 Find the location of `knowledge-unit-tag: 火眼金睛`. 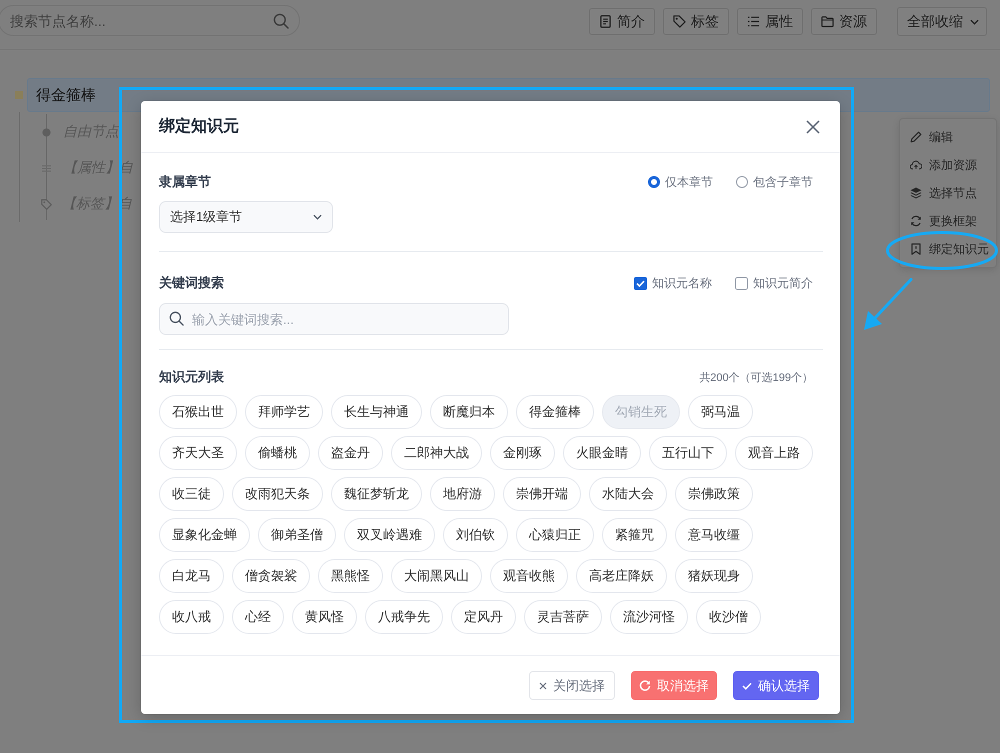

knowledge-unit-tag: 火眼金睛 is located at coordinates (602, 453).